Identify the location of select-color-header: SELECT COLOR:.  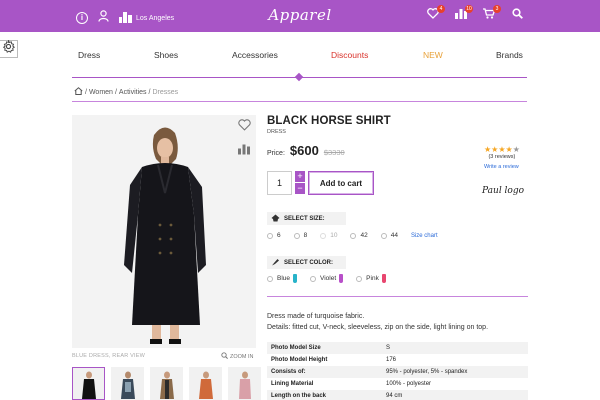
(306, 262).